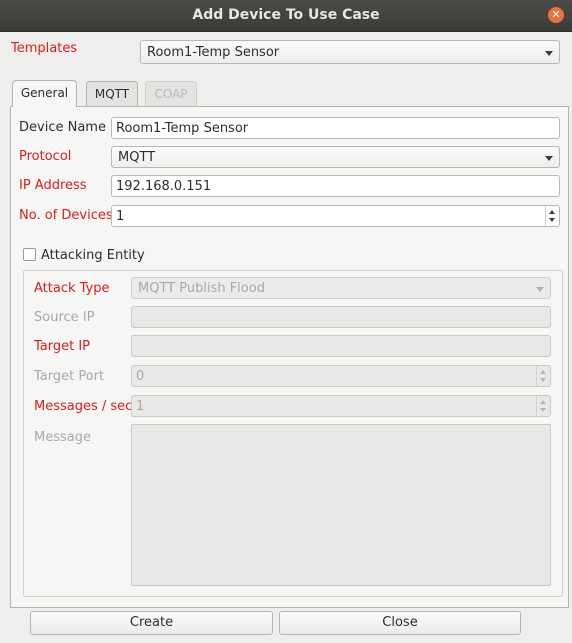 The image size is (572, 643). Describe the element at coordinates (335, 186) in the screenshot. I see `ip-address-input: 192.168.0.151` at that location.